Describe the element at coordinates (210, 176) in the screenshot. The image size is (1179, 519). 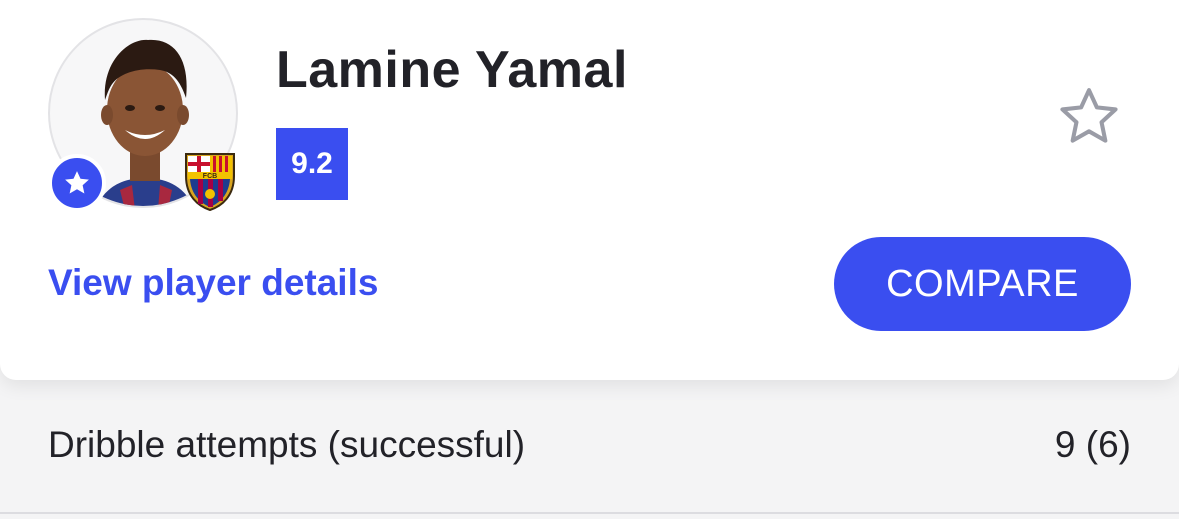
I see `svg-text: FCB` at that location.